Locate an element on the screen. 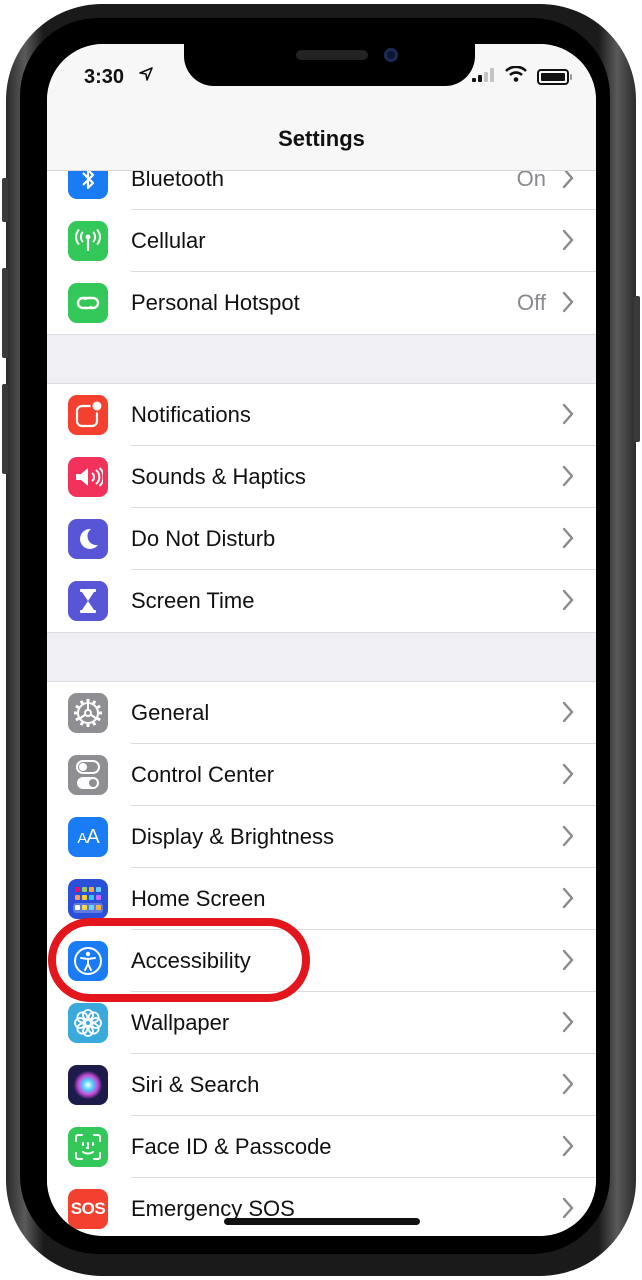 The height and width of the screenshot is (1280, 642). volume-down-button is located at coordinates (5, 429).